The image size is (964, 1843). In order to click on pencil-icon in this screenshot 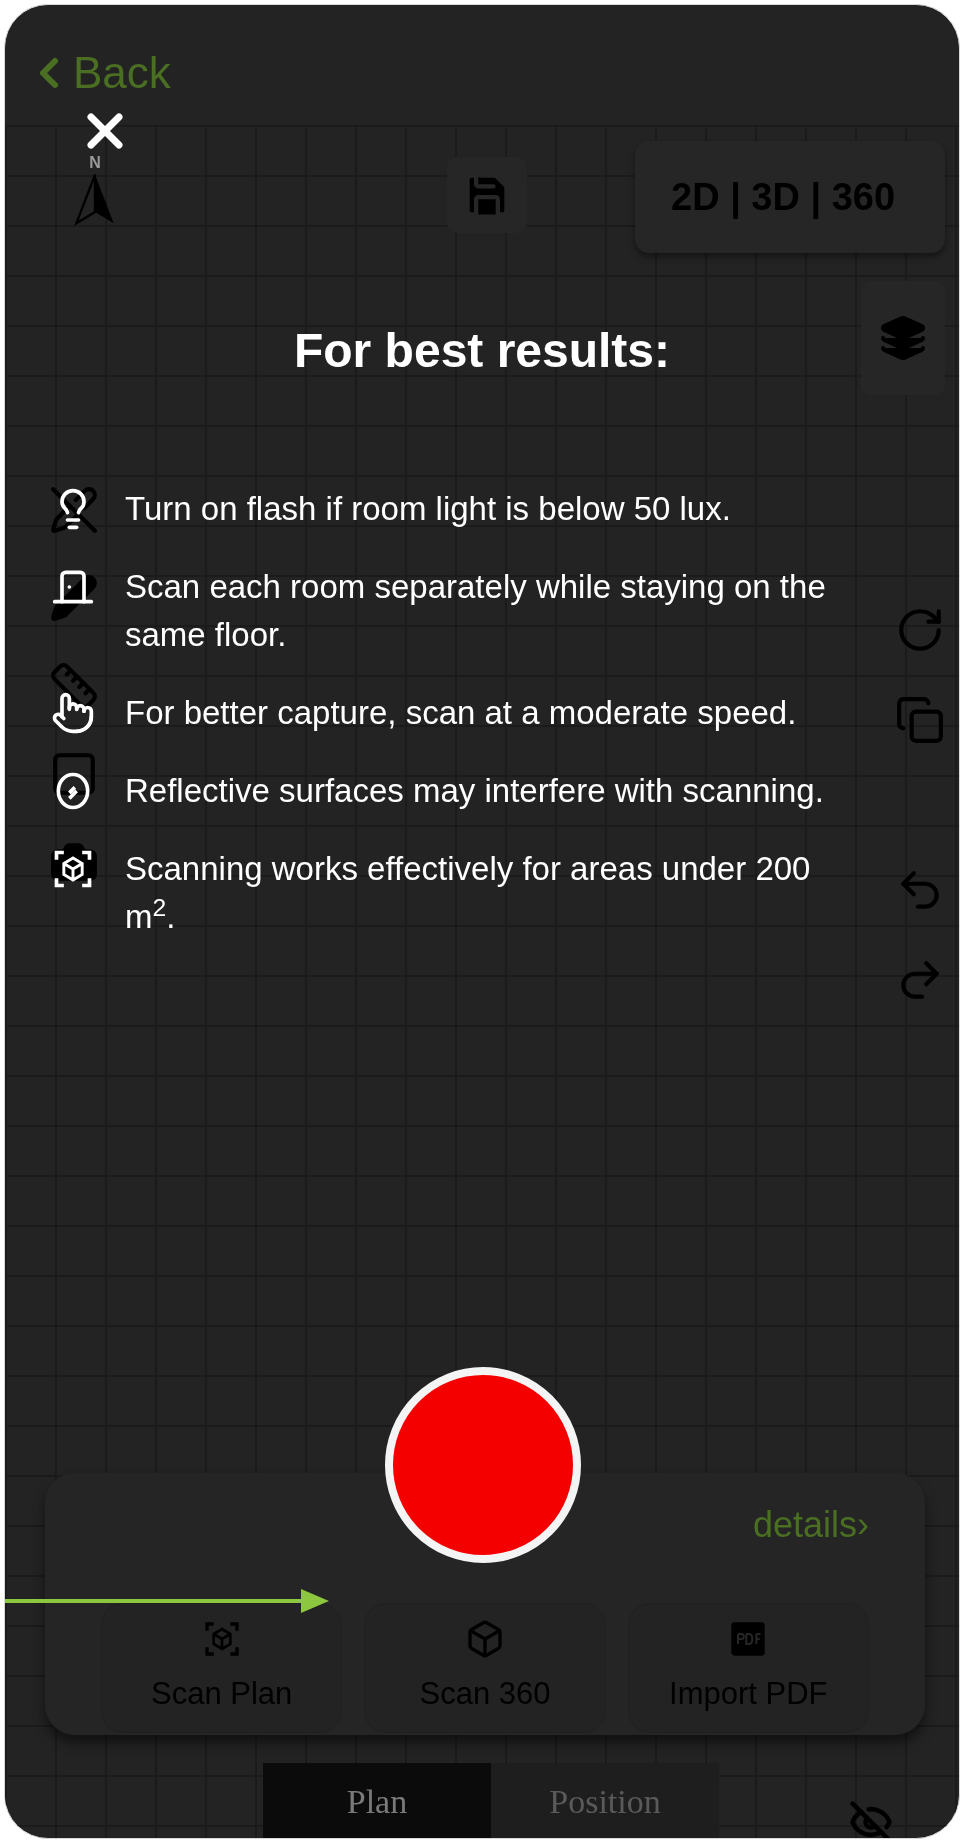, I will do `click(74, 598)`.